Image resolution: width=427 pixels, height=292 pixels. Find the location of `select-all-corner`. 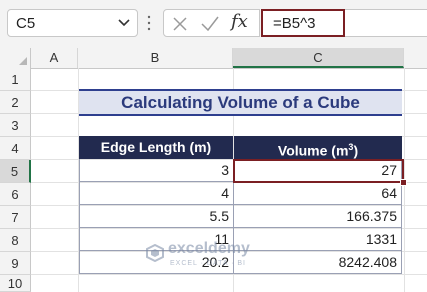

select-all-corner is located at coordinates (15, 58).